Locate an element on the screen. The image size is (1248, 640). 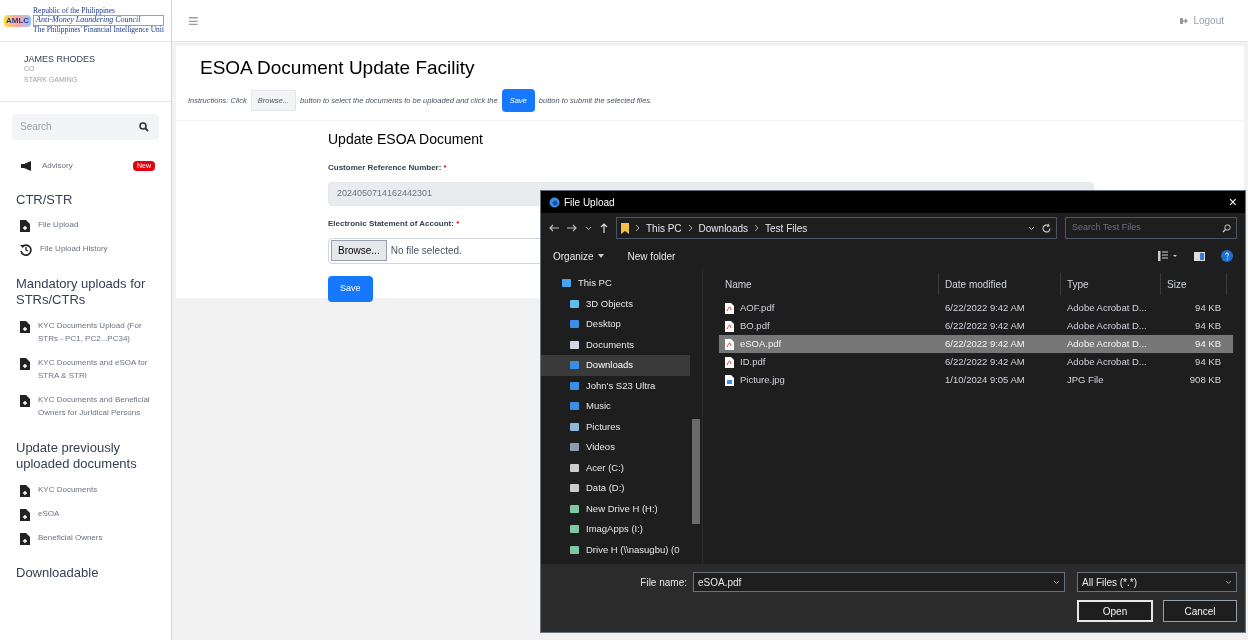
page-title: ESOA Document Update Facility is located at coordinates (337, 68).